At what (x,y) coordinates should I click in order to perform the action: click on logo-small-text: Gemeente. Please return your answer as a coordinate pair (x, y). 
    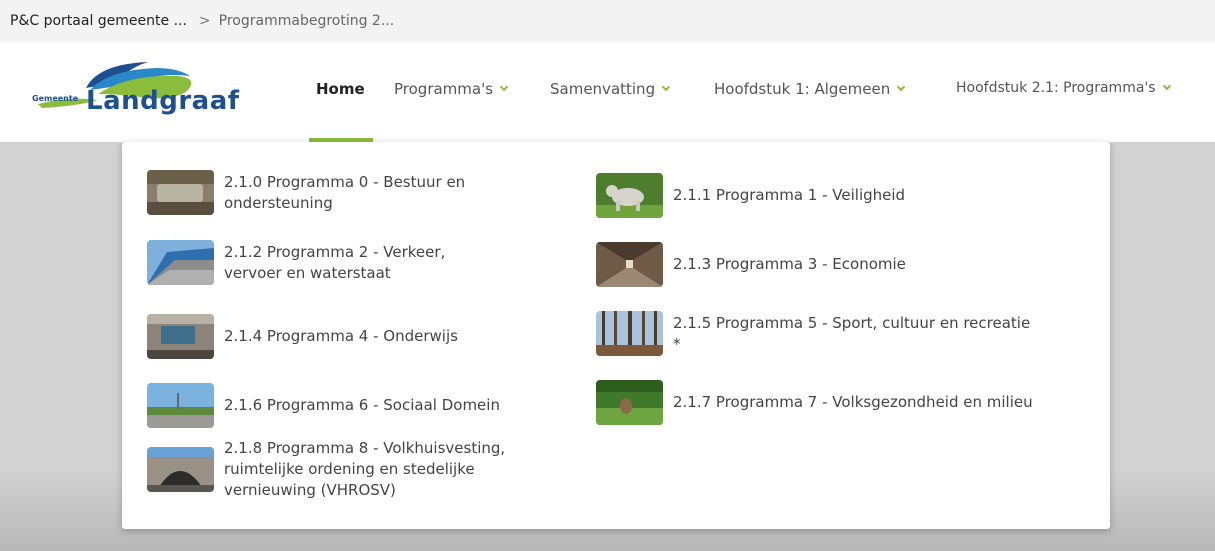
    Looking at the image, I should click on (55, 98).